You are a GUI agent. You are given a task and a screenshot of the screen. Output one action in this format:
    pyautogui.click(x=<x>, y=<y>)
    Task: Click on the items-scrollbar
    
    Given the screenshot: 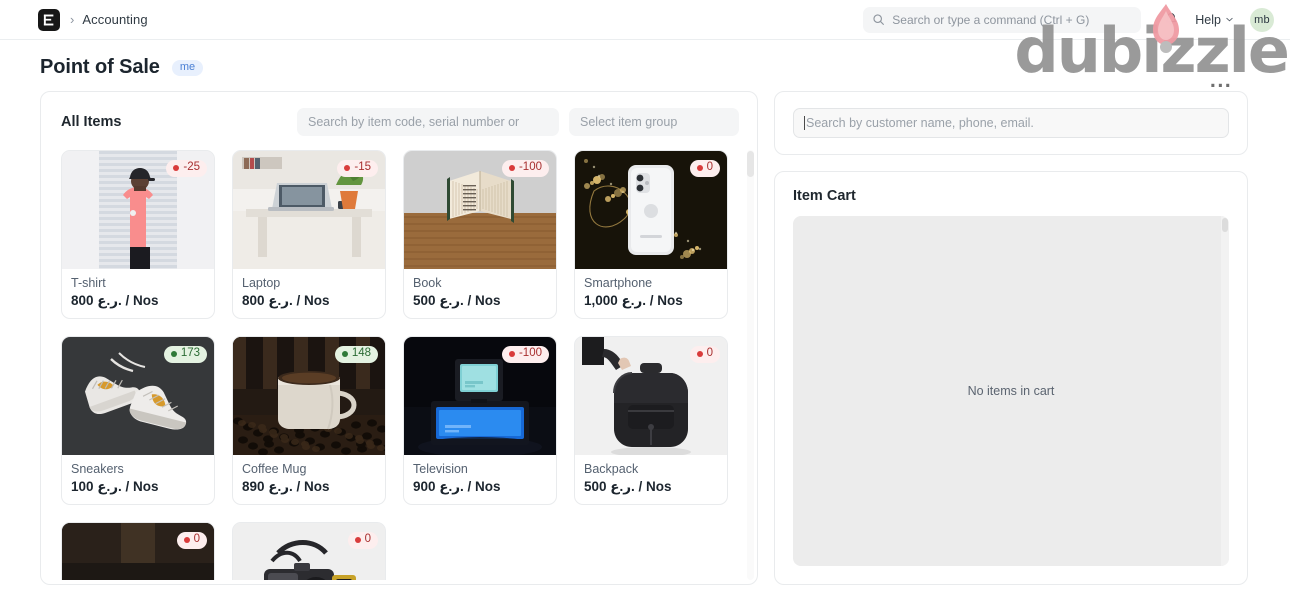 What is the action you would take?
    pyautogui.click(x=750, y=365)
    